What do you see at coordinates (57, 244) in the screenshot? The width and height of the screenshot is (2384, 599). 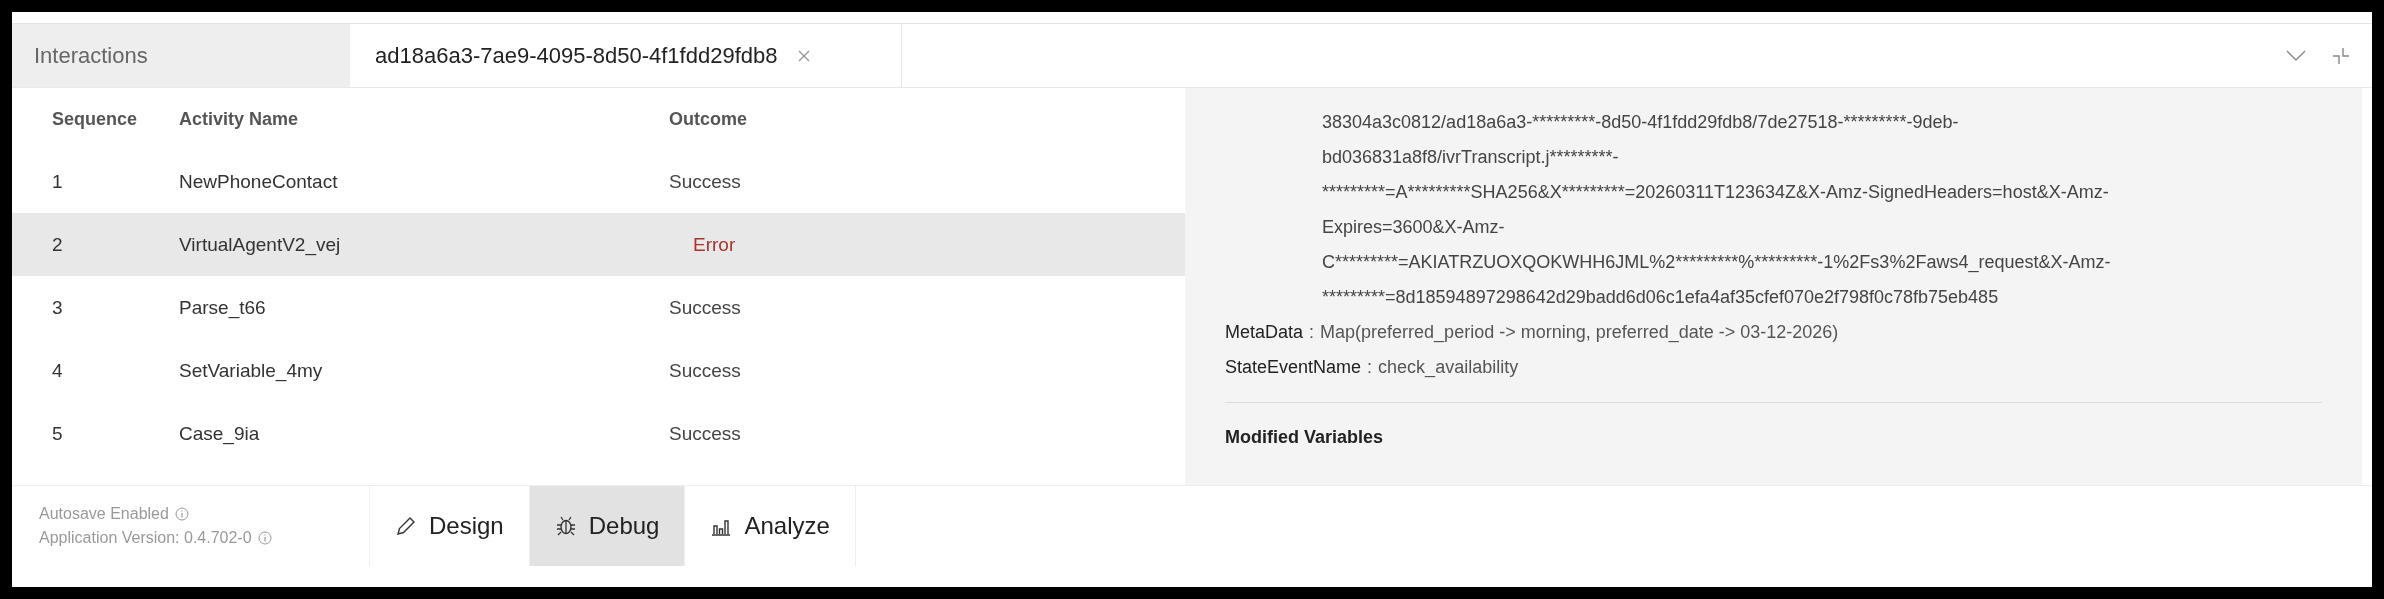 I see `table-cell-text: 2` at bounding box center [57, 244].